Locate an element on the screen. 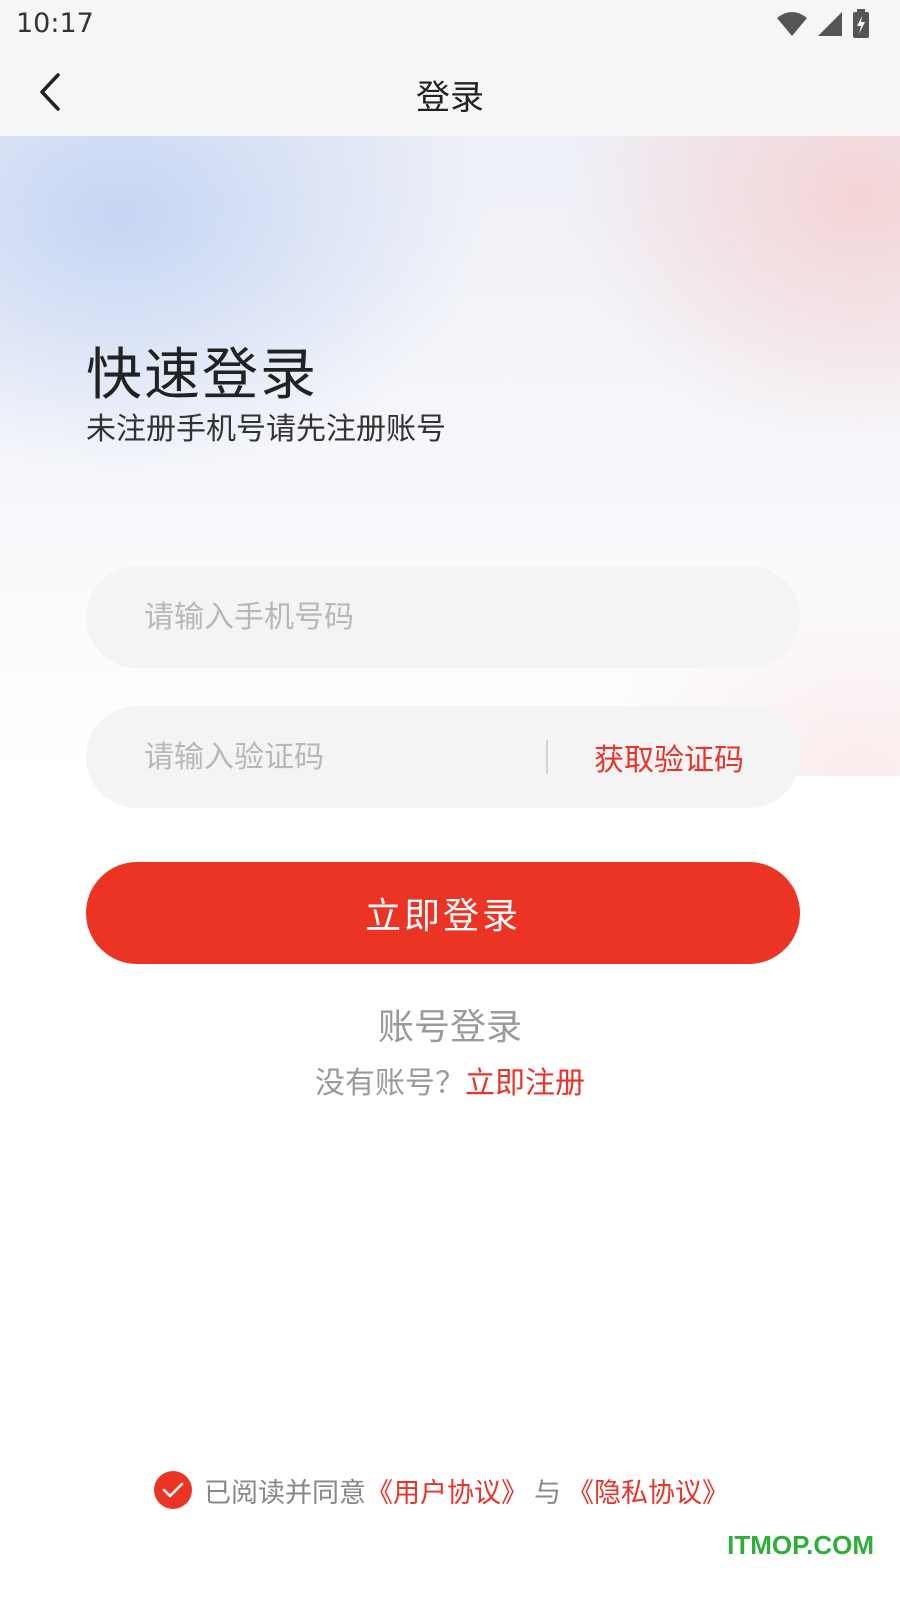  battery-charging-icon is located at coordinates (861, 23).